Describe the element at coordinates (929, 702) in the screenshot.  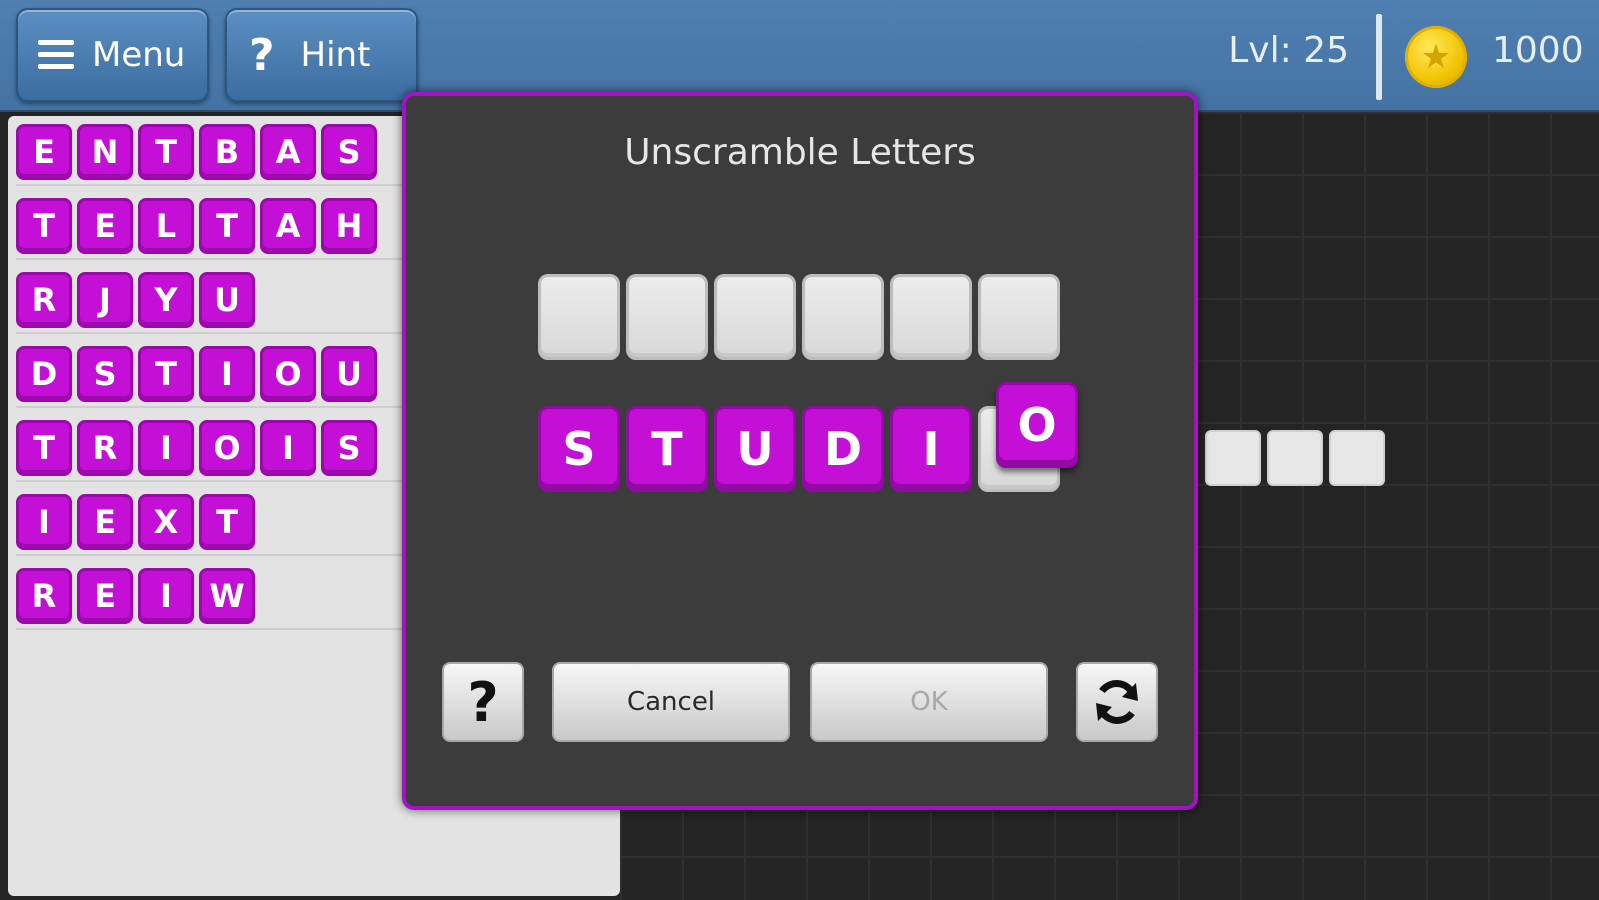
I see `ok-button: OK` at that location.